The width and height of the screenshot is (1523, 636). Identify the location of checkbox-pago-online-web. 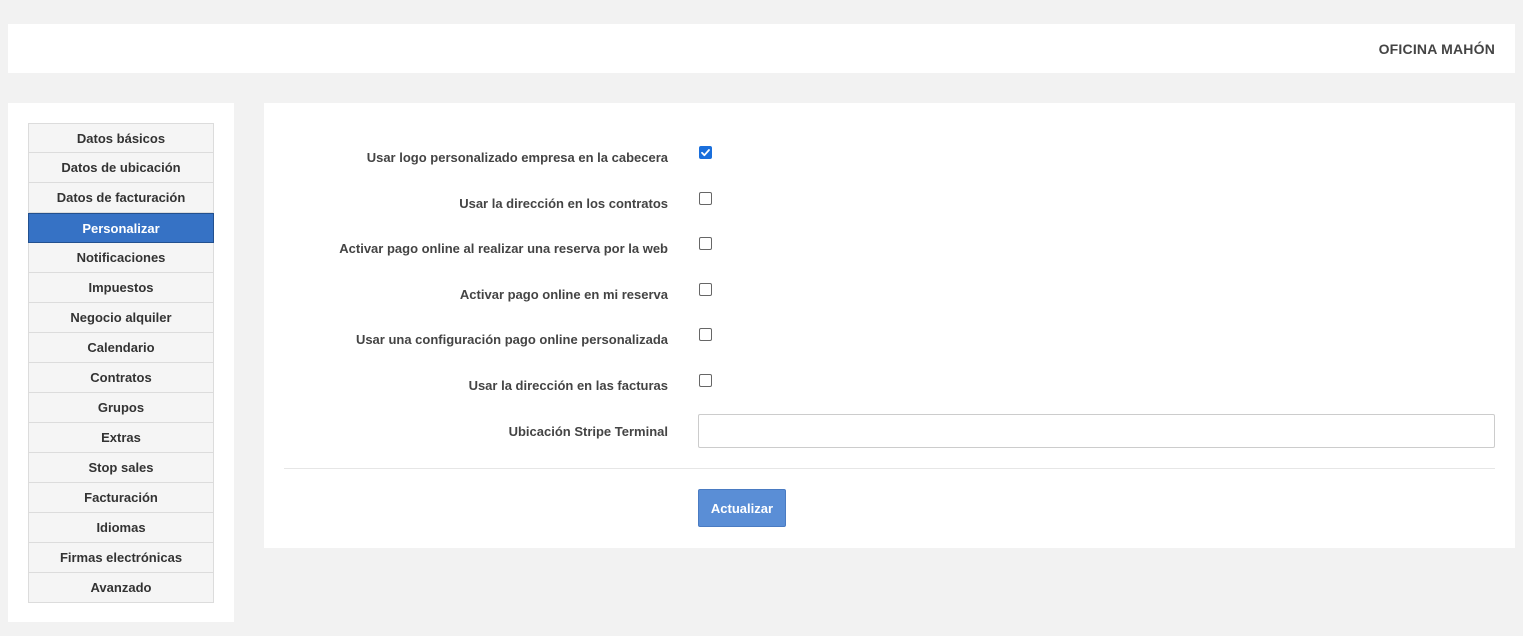
(705, 243).